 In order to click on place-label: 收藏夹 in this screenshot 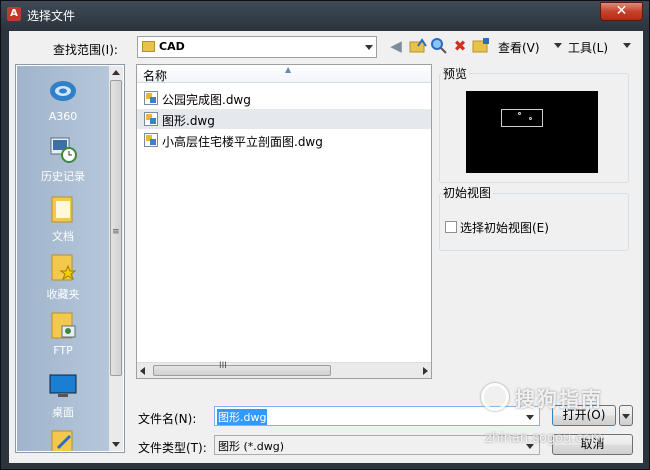, I will do `click(63, 294)`.